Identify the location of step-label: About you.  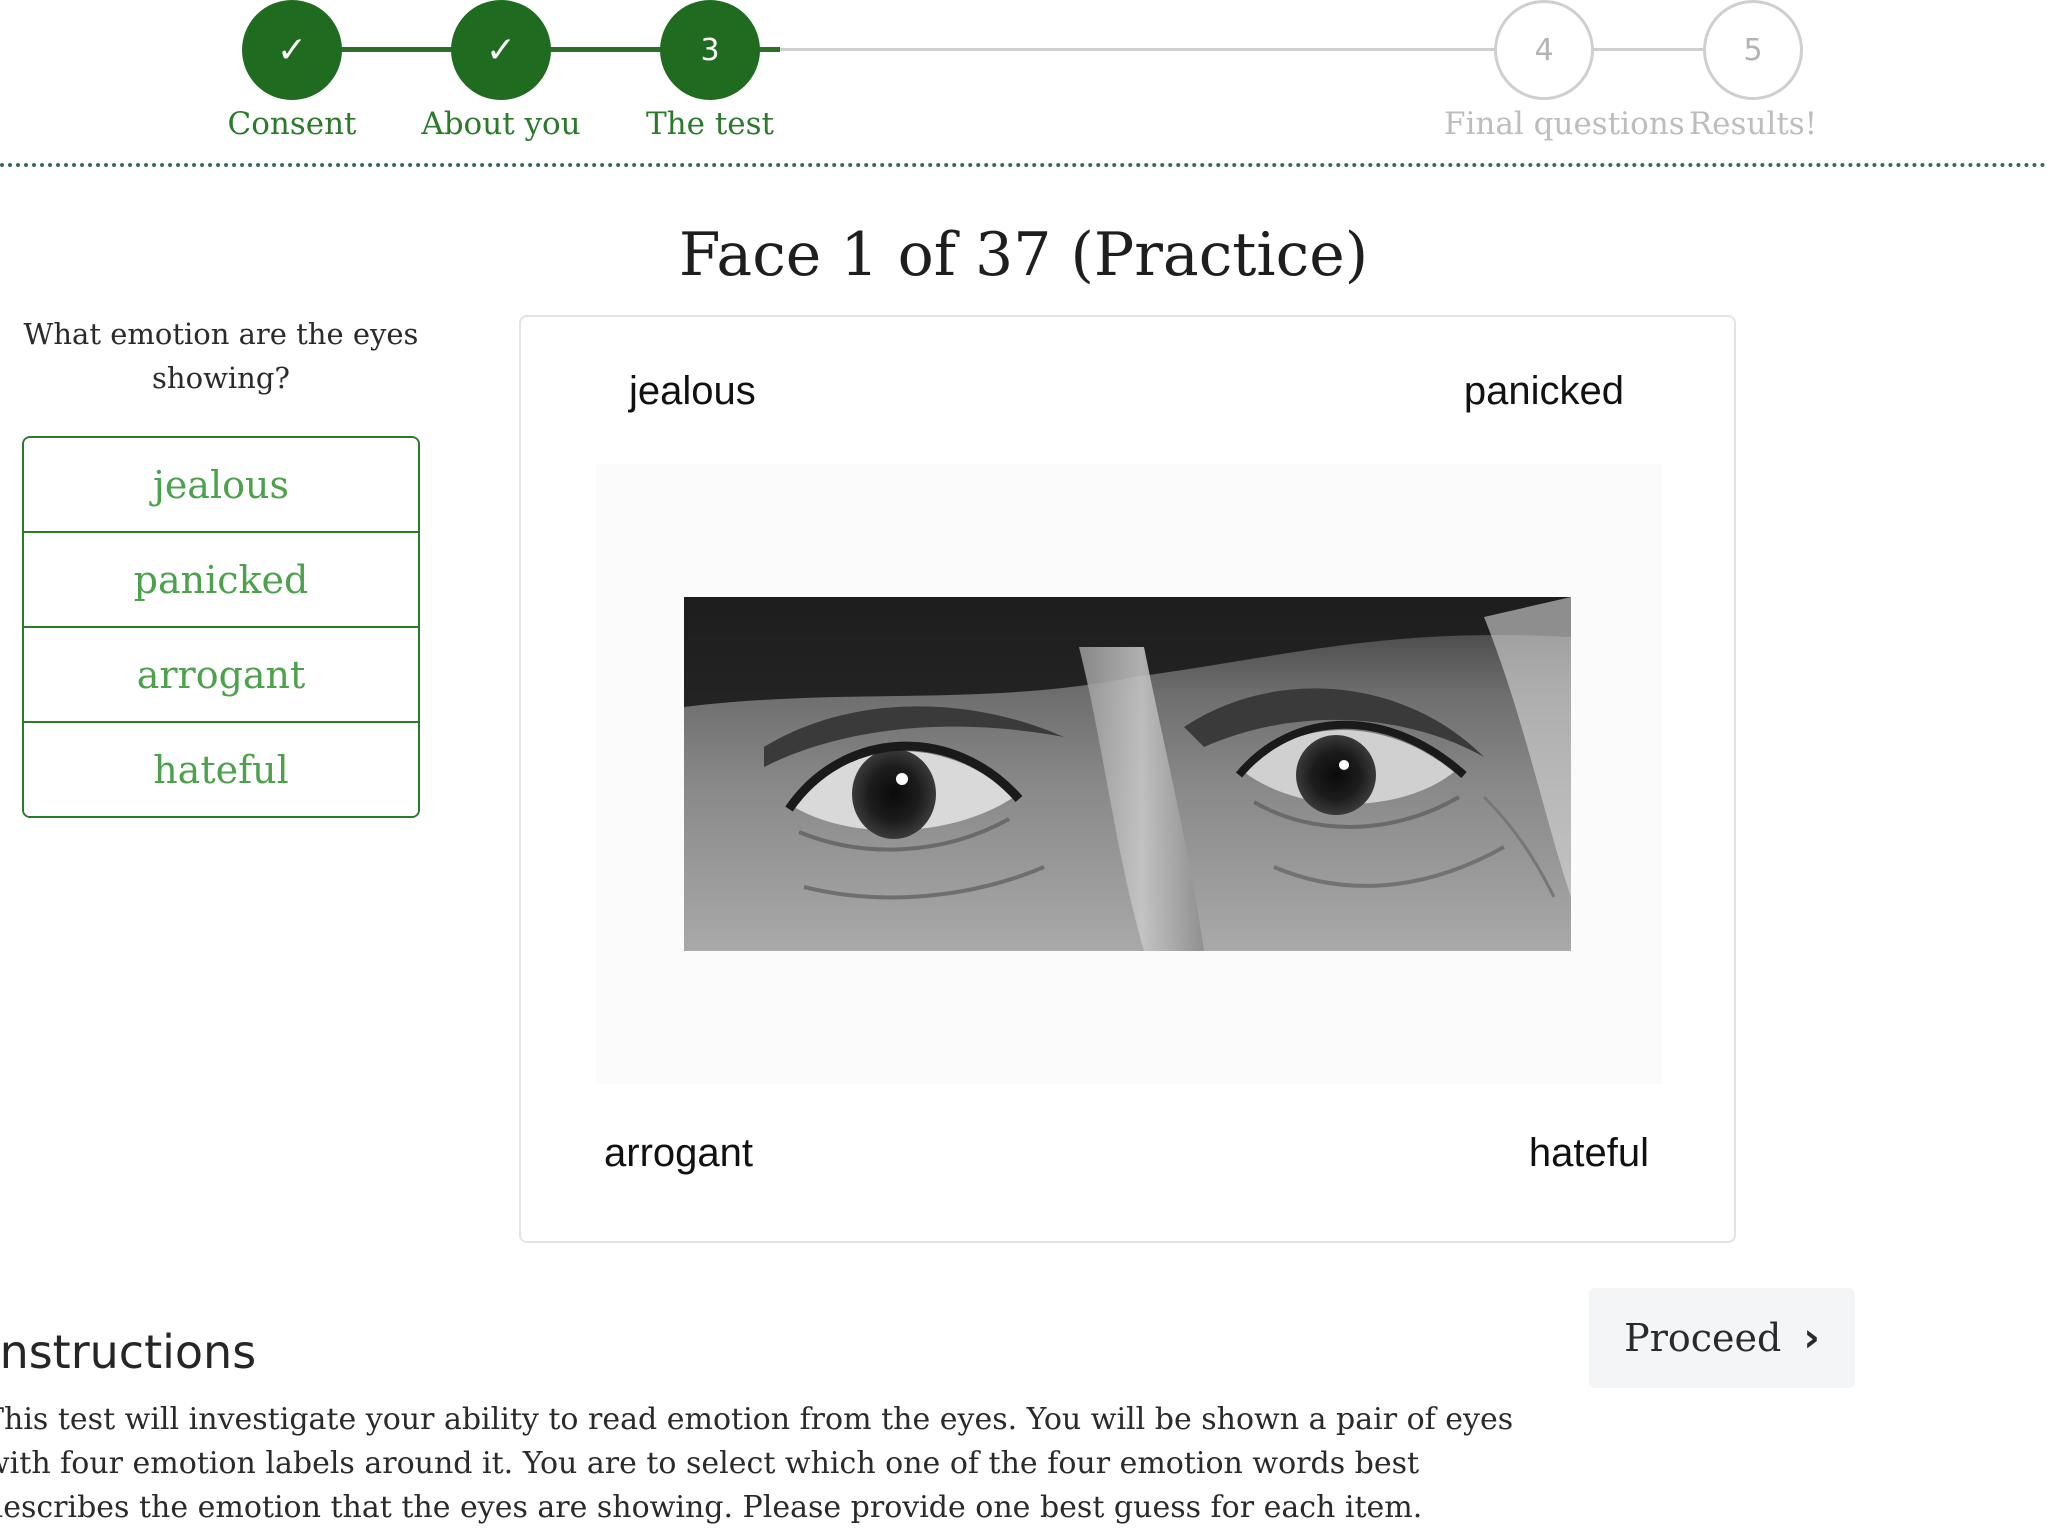
(501, 124).